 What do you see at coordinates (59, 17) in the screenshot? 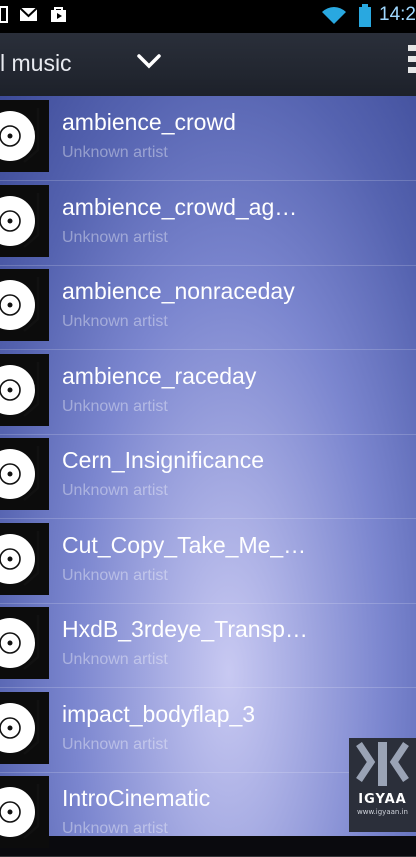
I see `shopping-bag-icon` at bounding box center [59, 17].